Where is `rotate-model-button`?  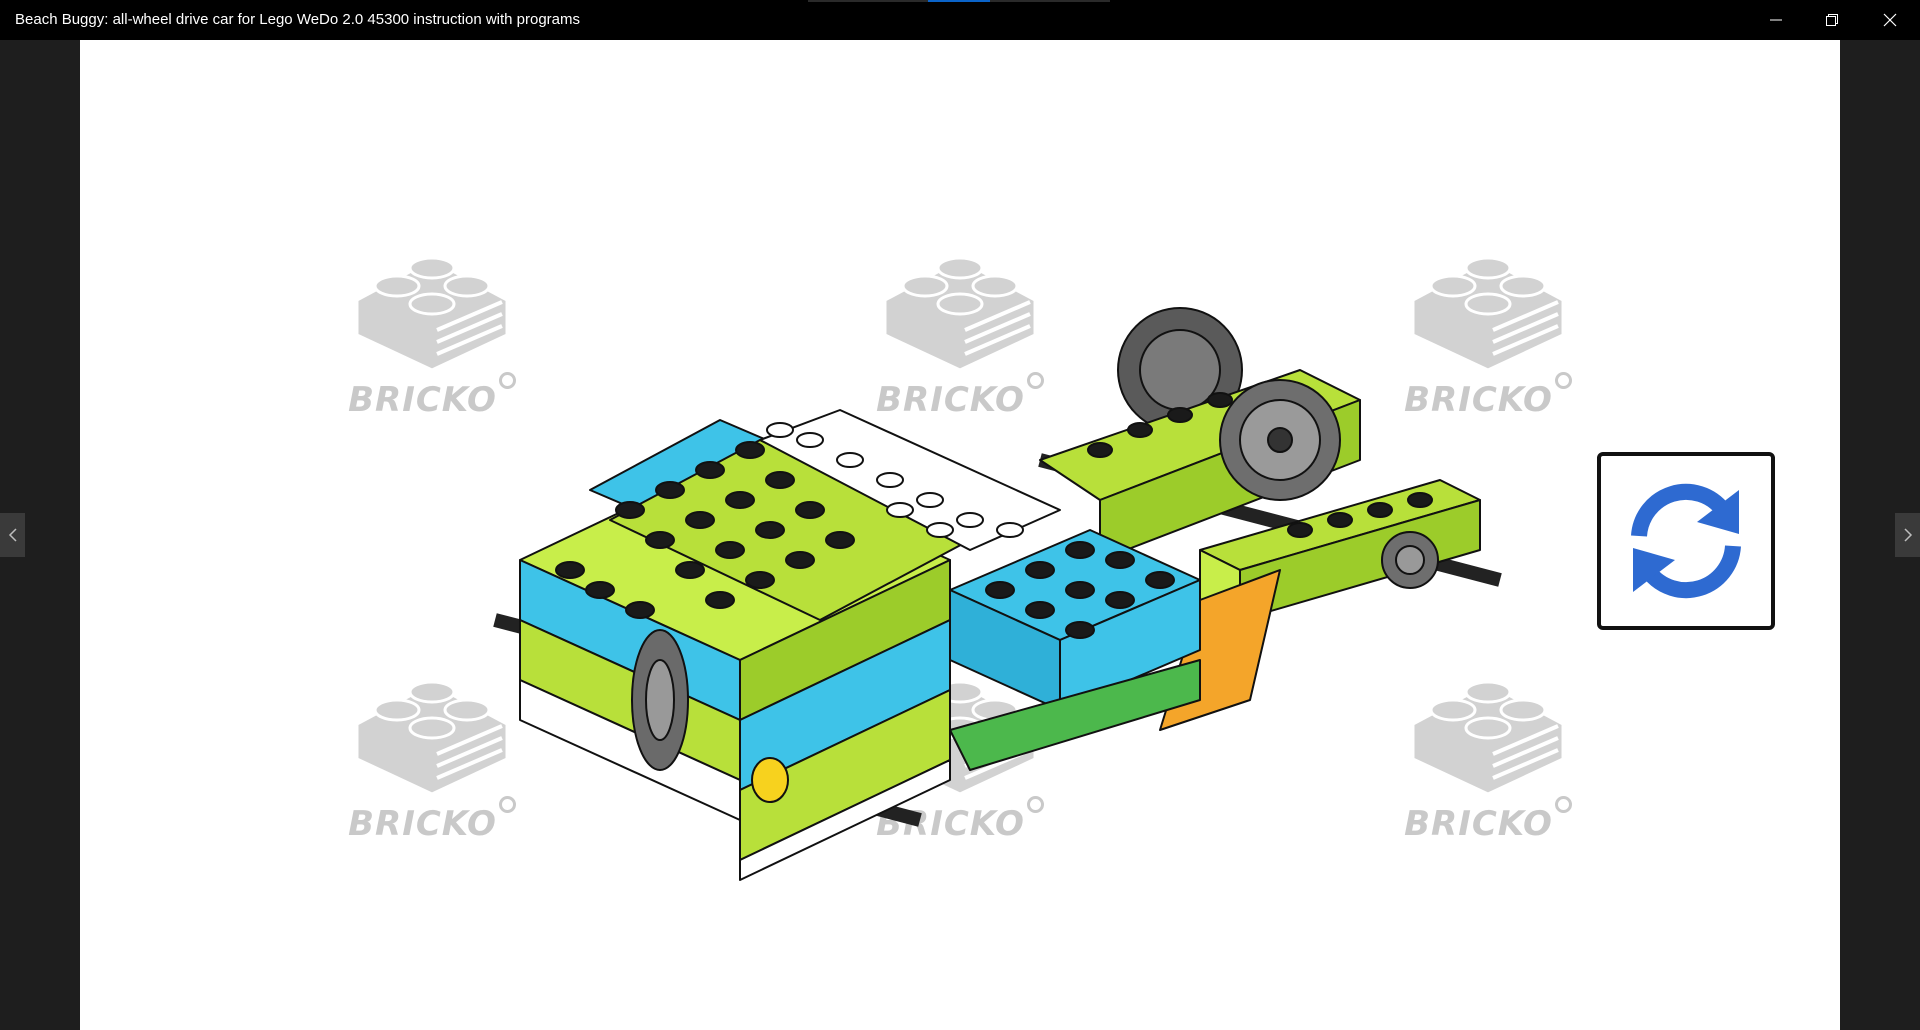
rotate-model-button is located at coordinates (1686, 541).